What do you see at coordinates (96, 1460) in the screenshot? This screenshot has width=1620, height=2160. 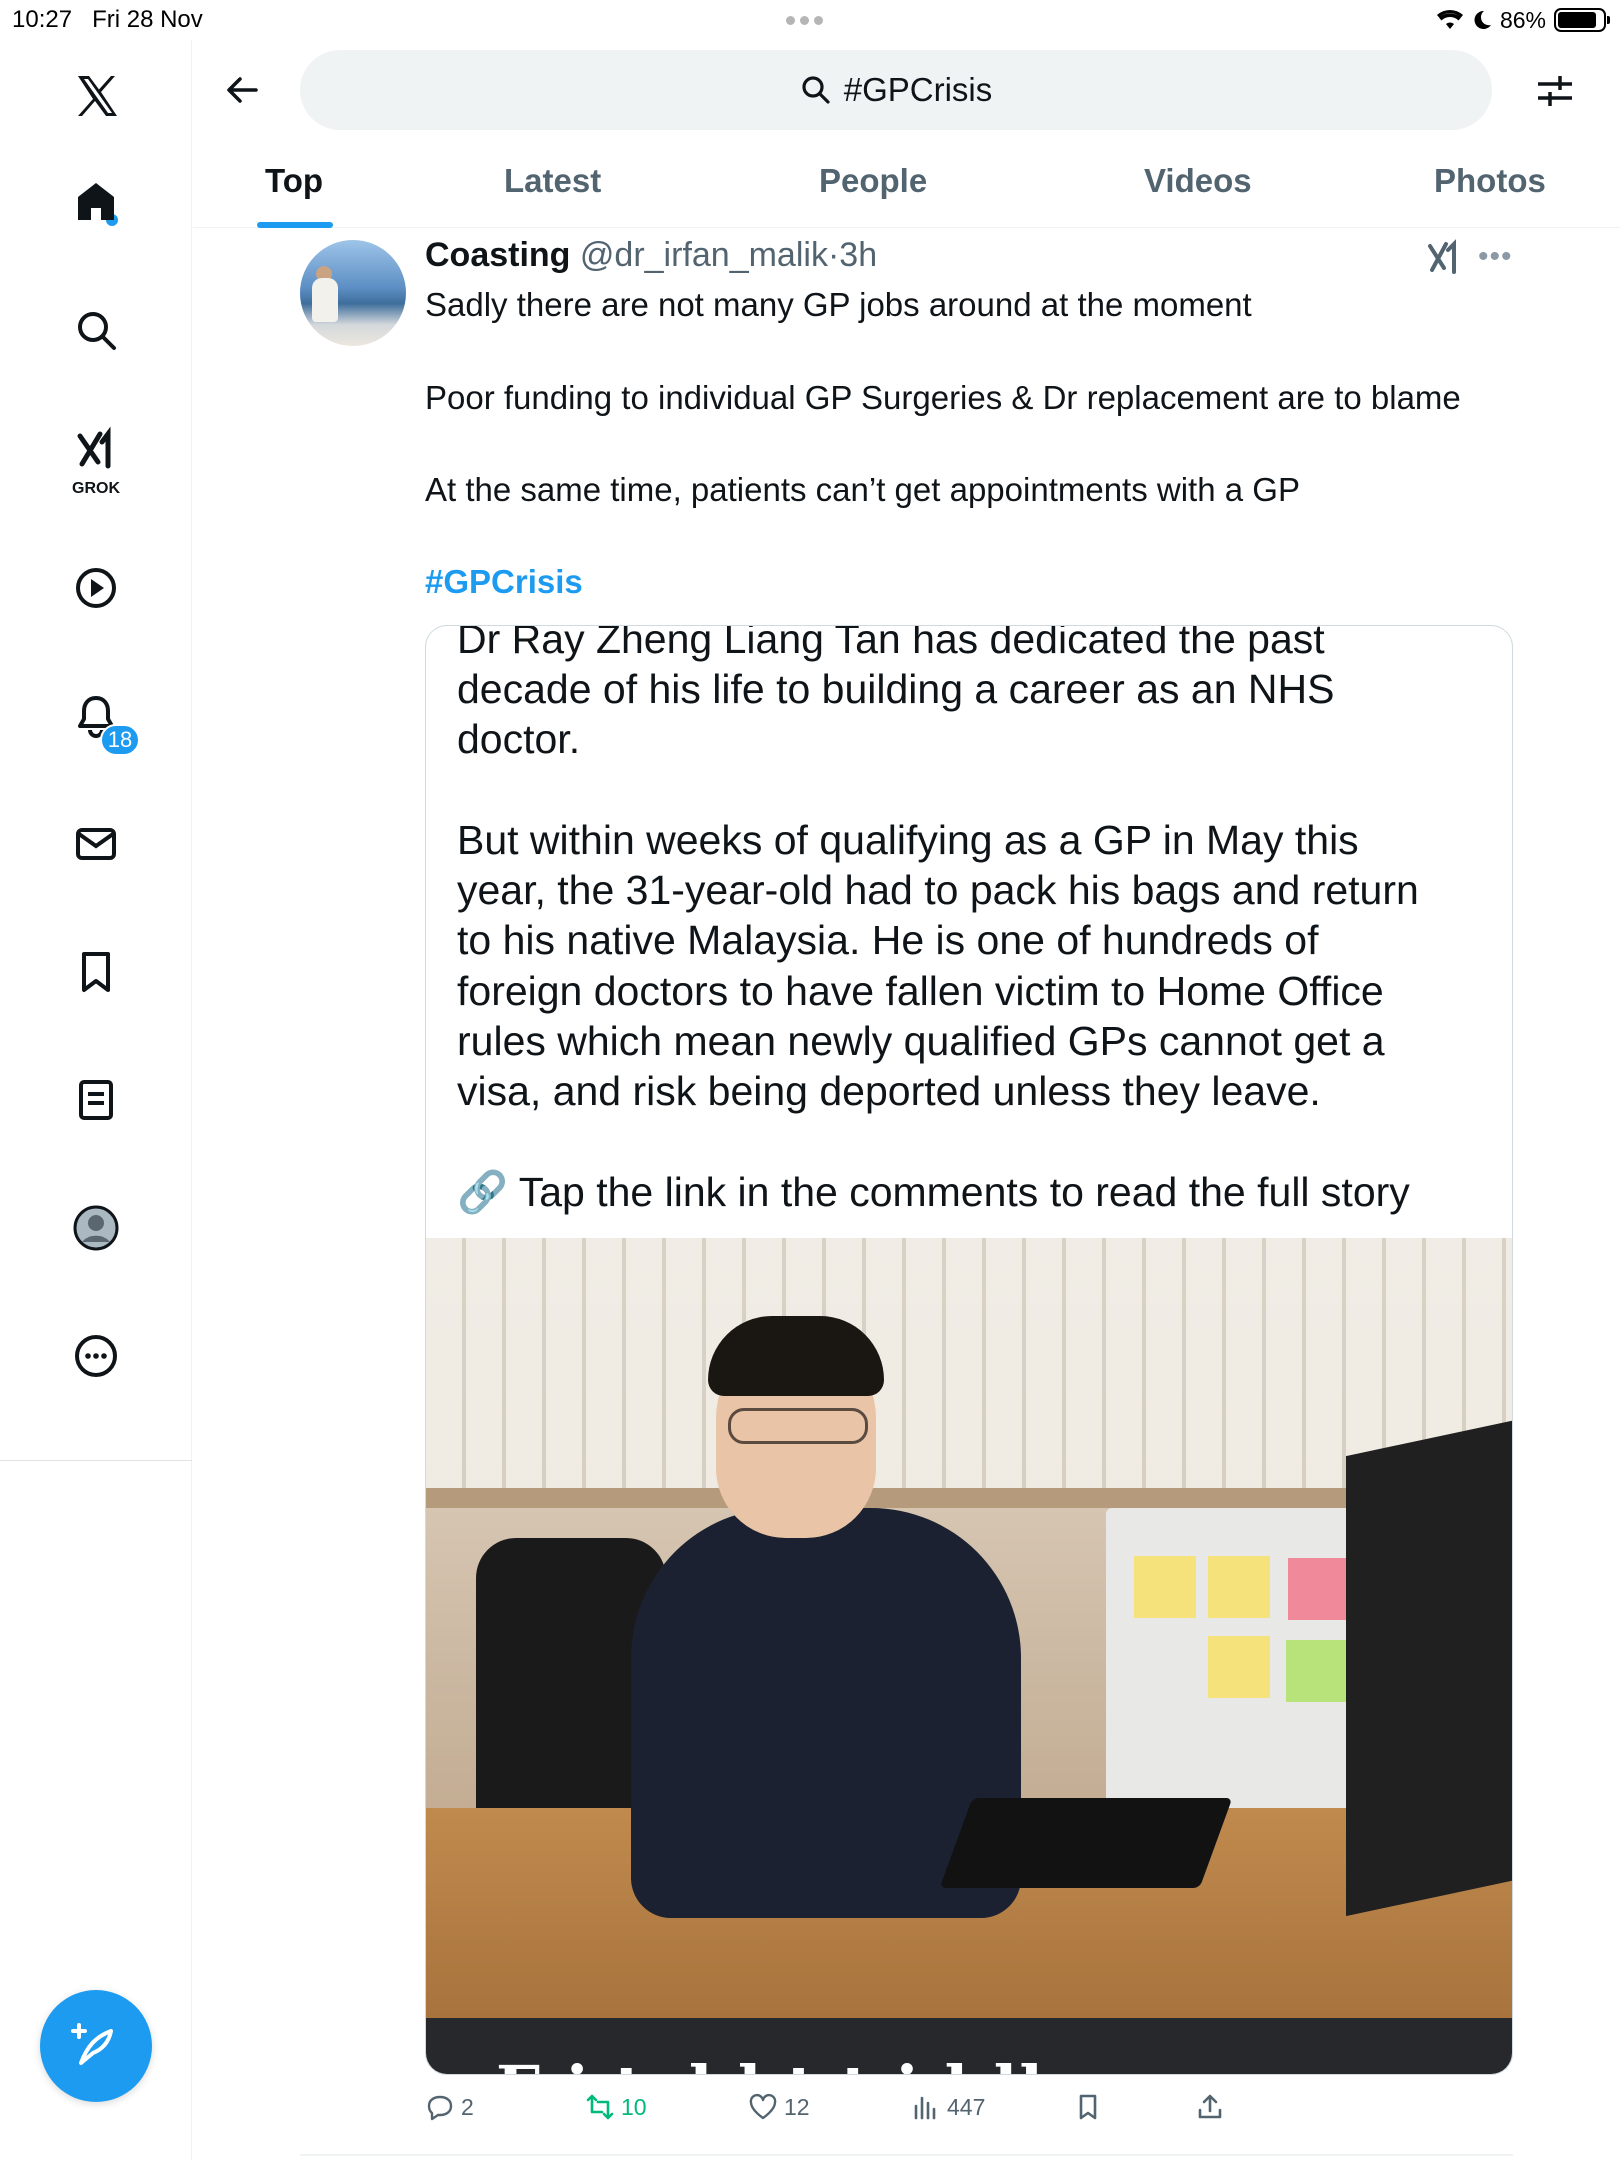 I see `sidebar-divider` at bounding box center [96, 1460].